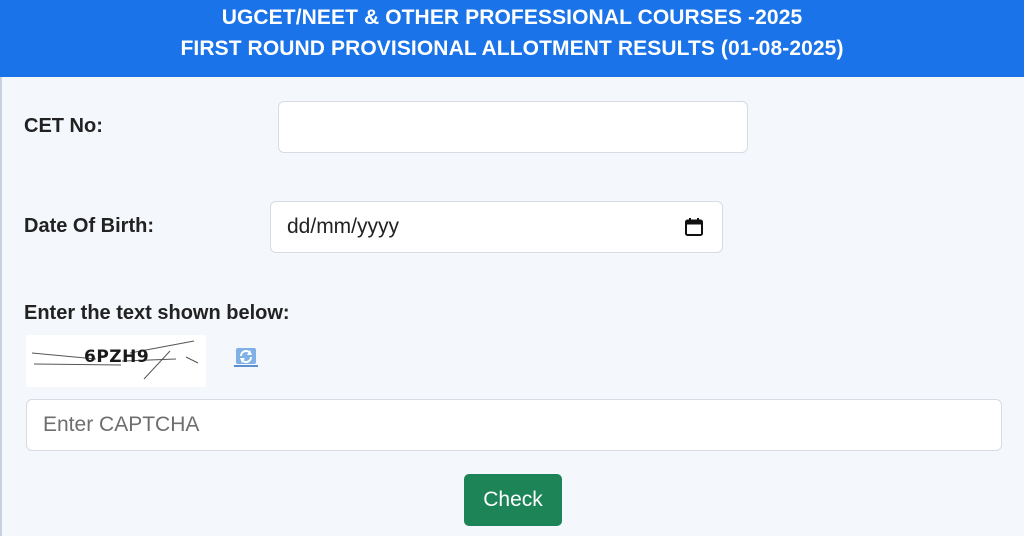 Image resolution: width=1024 pixels, height=536 pixels. I want to click on cet-no-label: CET No:, so click(63, 126).